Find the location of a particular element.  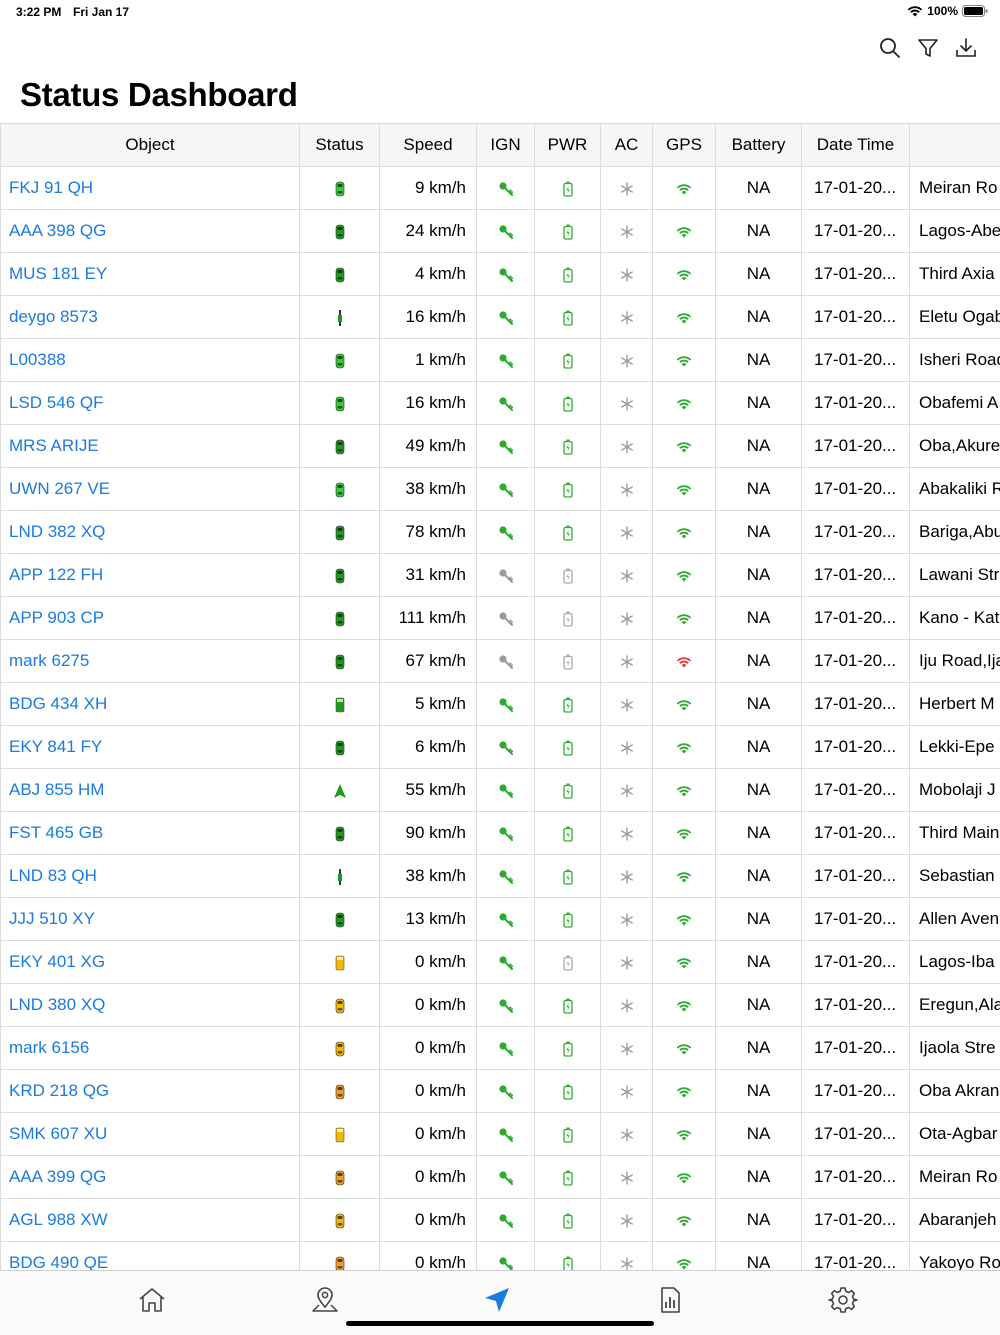

speed-value: 16 km/h is located at coordinates (428, 403).